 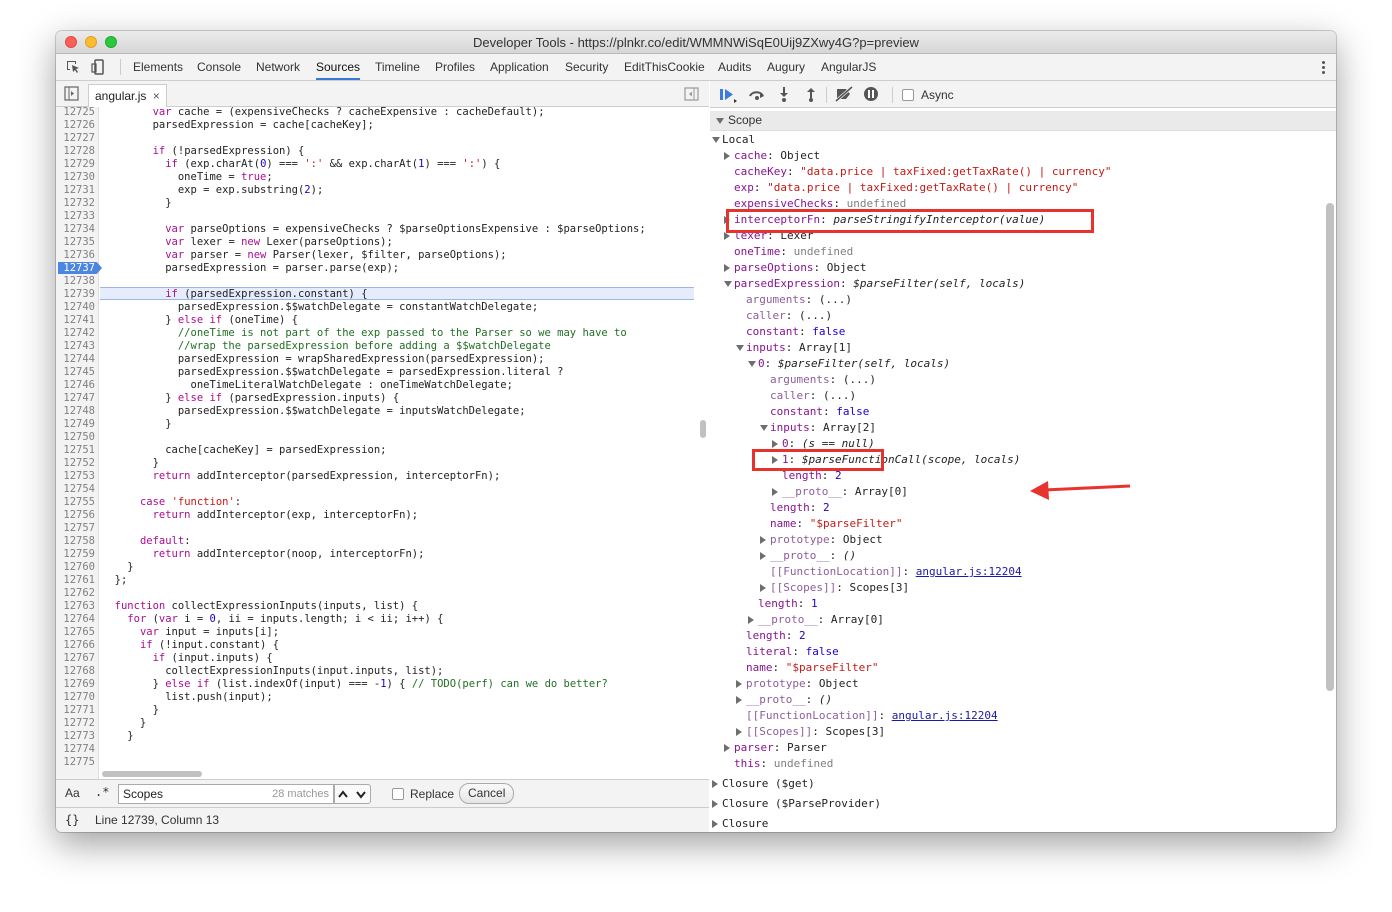 What do you see at coordinates (664, 67) in the screenshot?
I see `tab-editthiscookie: EditThisCookie` at bounding box center [664, 67].